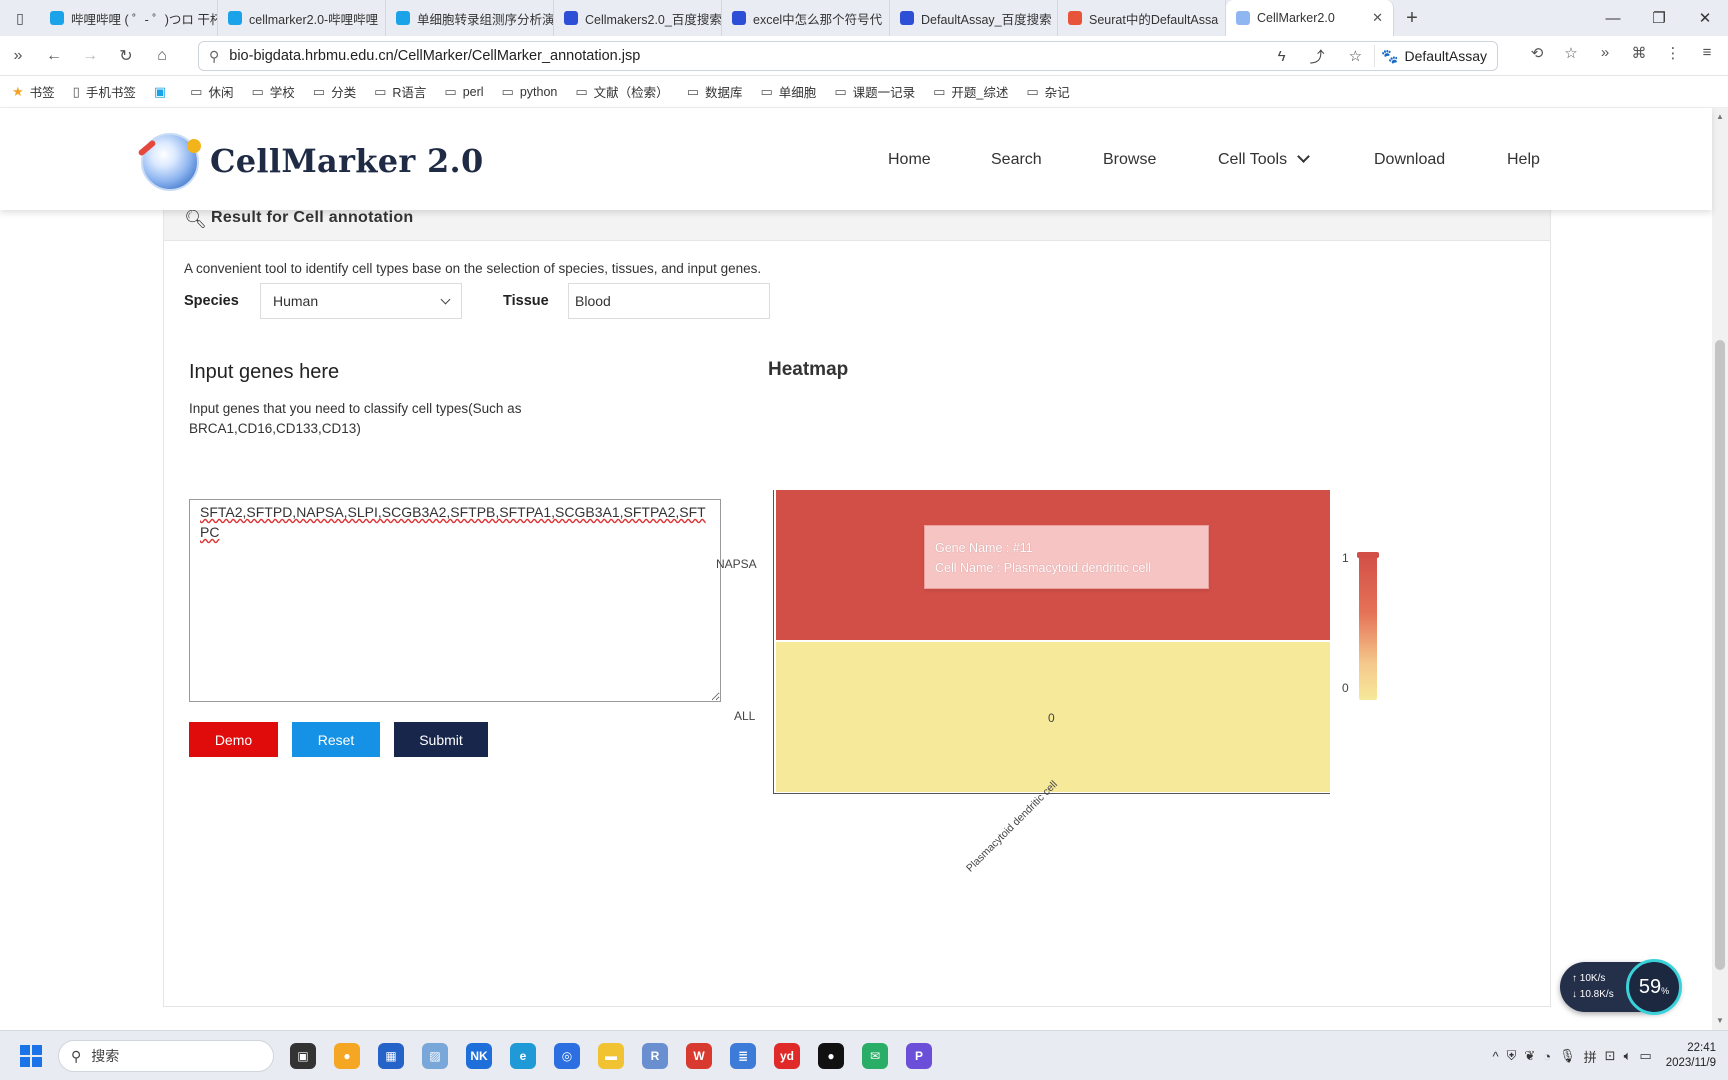  What do you see at coordinates (455, 600) in the screenshot?
I see `genes-textarea` at bounding box center [455, 600].